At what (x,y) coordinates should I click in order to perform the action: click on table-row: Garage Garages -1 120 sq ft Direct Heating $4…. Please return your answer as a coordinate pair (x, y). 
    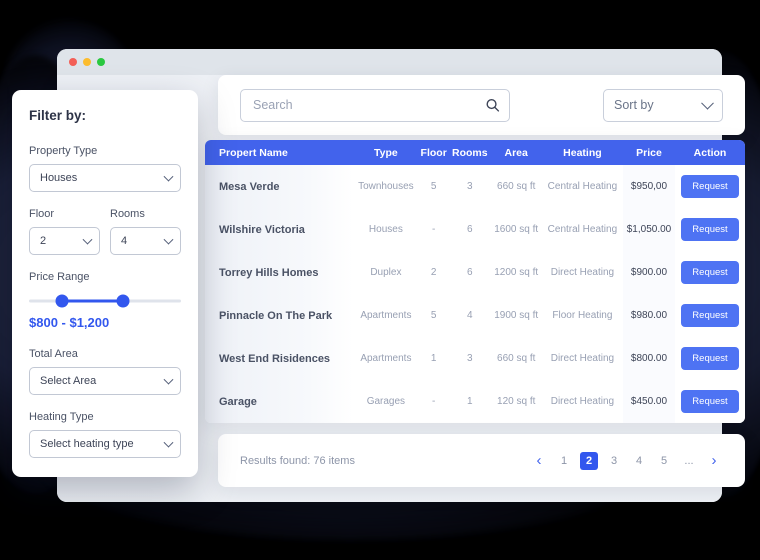
    Looking at the image, I should click on (475, 401).